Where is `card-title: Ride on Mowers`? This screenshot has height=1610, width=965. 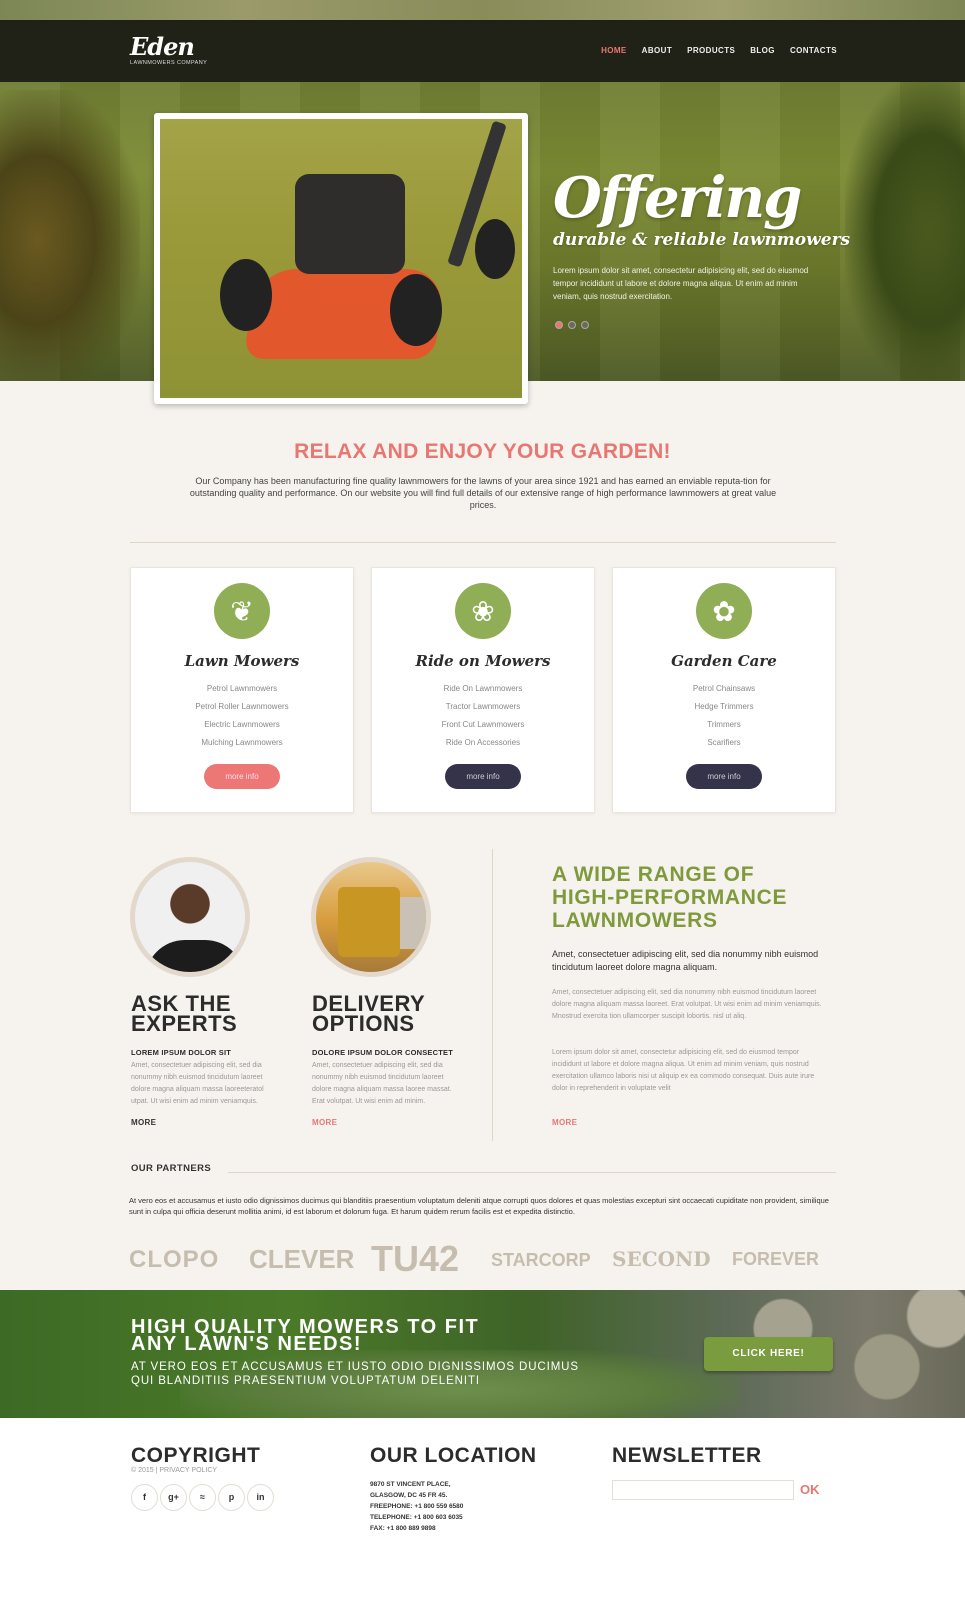
card-title: Ride on Mowers is located at coordinates (483, 661).